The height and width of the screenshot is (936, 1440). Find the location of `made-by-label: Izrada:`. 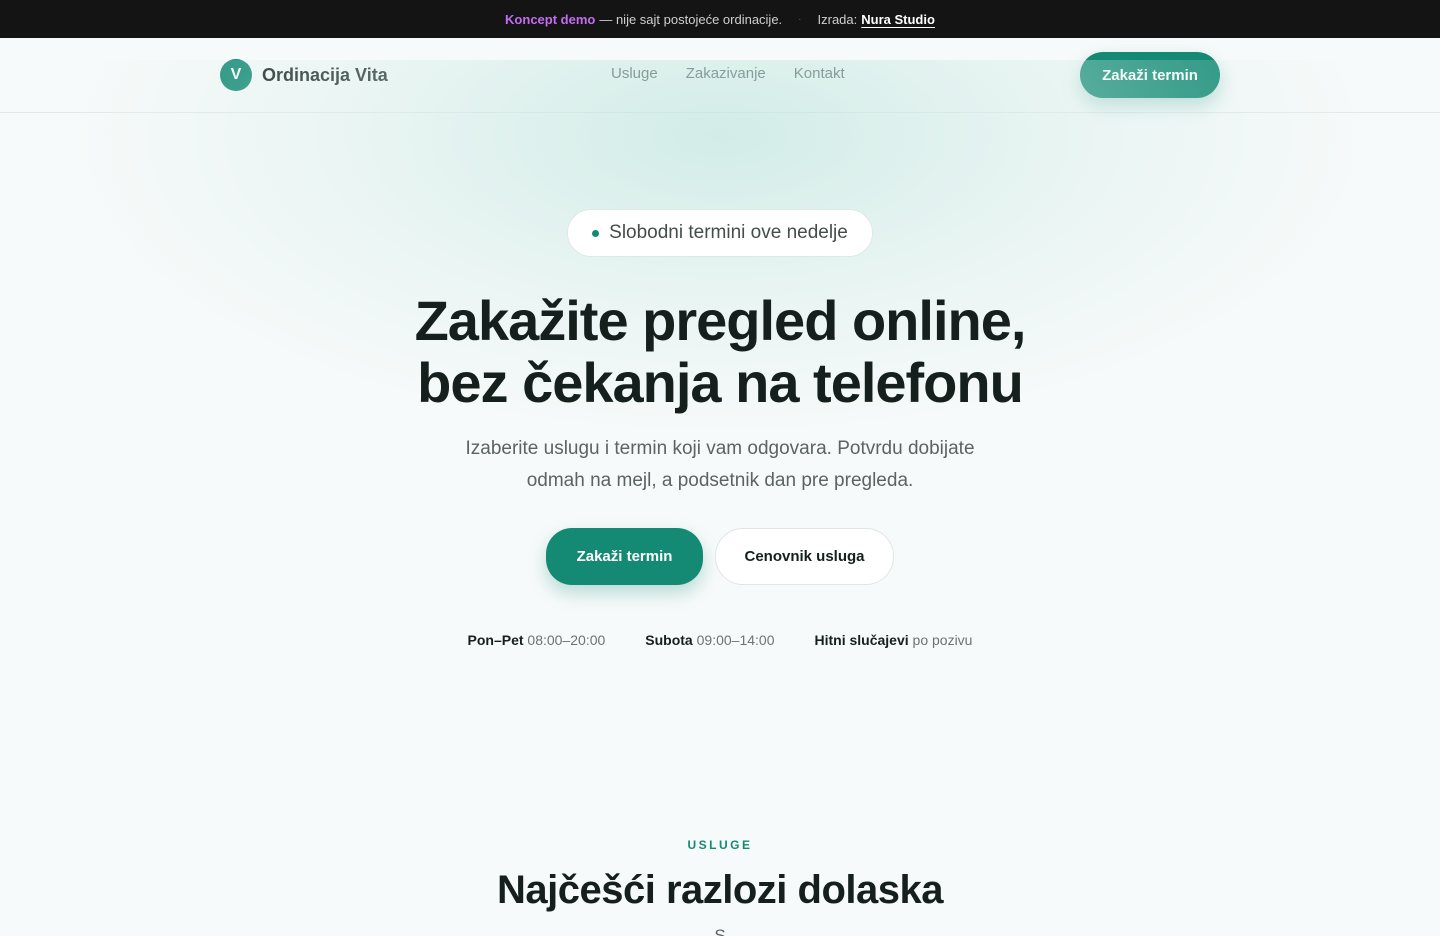

made-by-label: Izrada: is located at coordinates (837, 19).